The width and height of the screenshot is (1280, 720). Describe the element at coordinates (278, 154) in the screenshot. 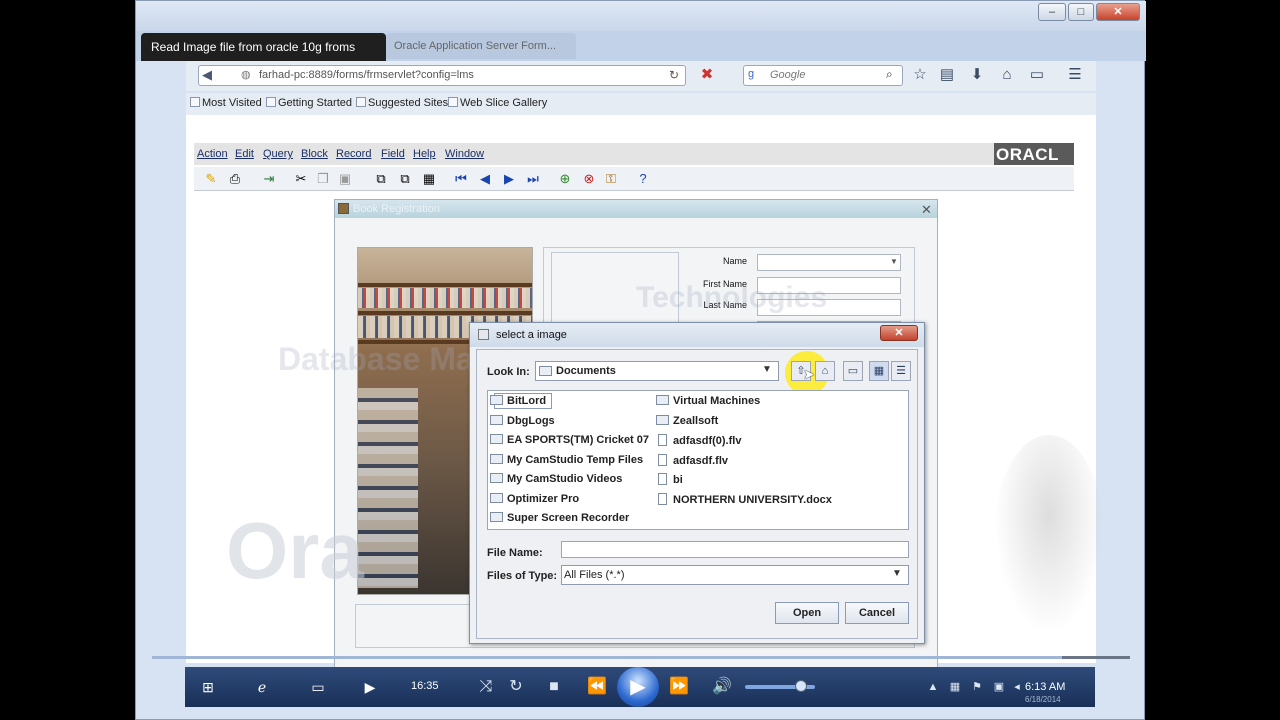

I see `menu-query: Query` at that location.